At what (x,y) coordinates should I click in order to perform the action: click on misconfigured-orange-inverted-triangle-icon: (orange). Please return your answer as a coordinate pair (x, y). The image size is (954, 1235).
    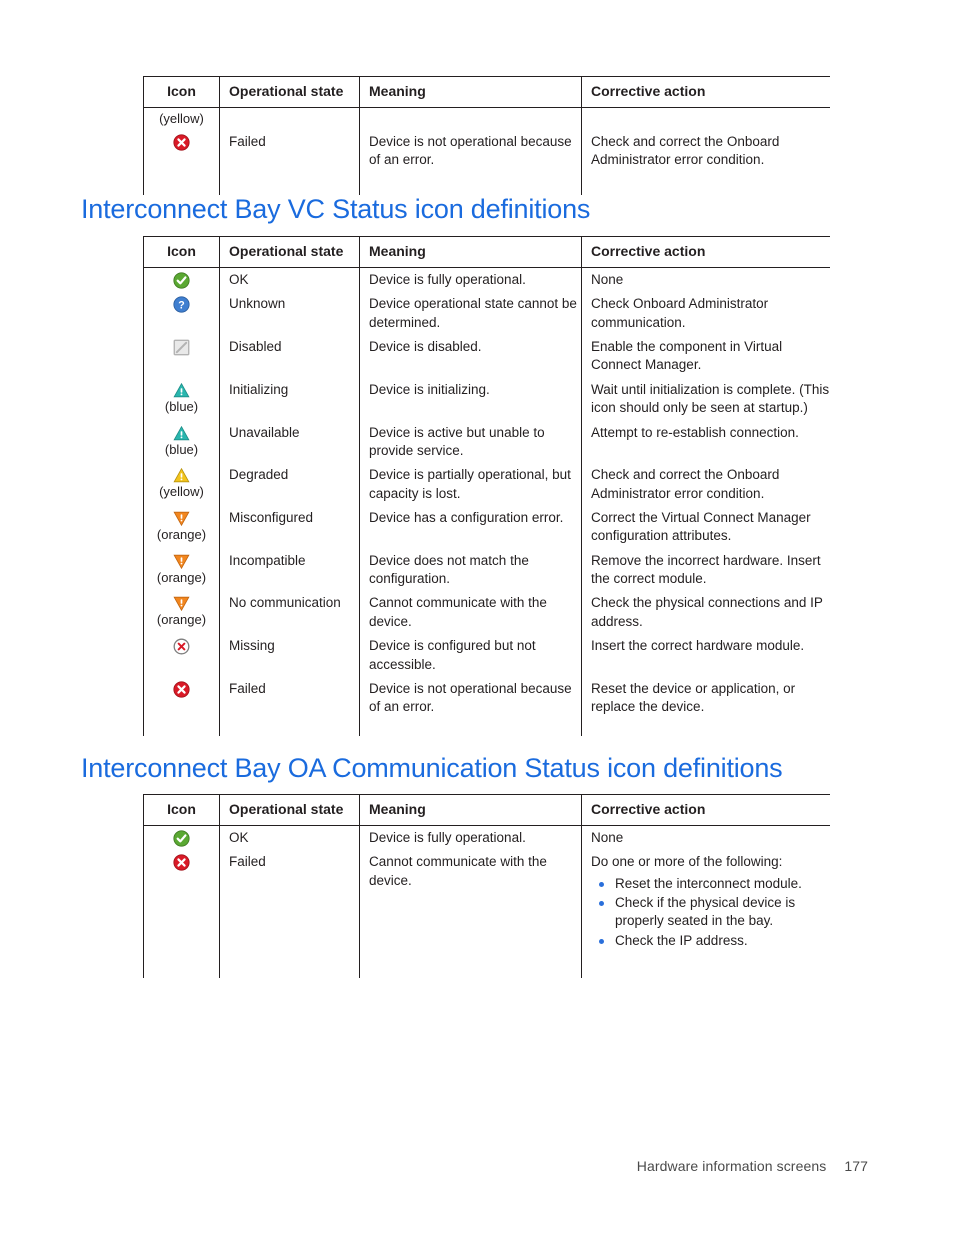
    Looking at the image, I should click on (181, 526).